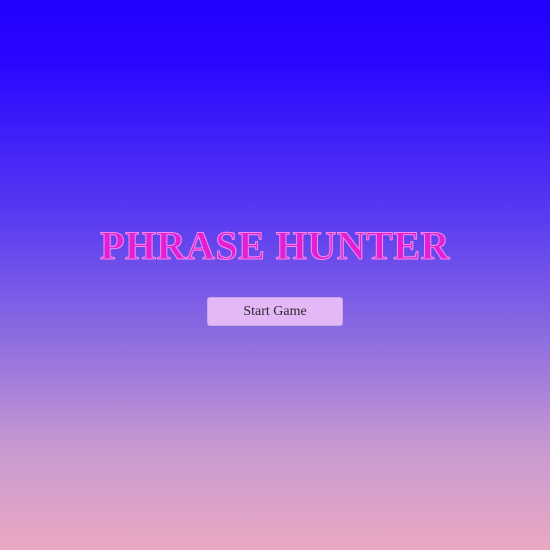 The height and width of the screenshot is (550, 550). What do you see at coordinates (275, 246) in the screenshot?
I see `game-title: PHRASE HUNTER` at bounding box center [275, 246].